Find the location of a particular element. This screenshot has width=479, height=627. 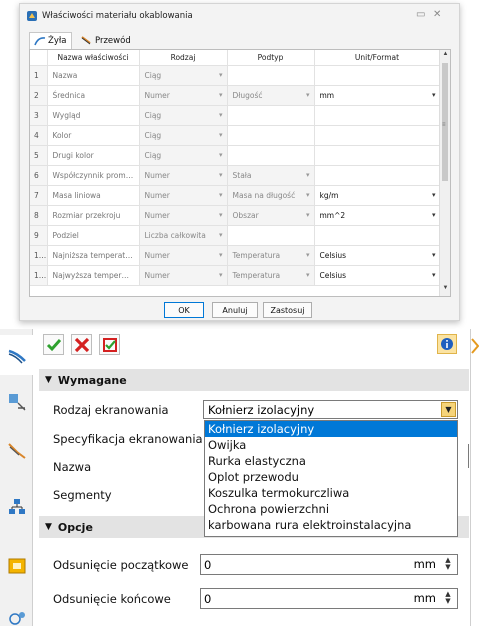

dropdown-option: Oplot przewodu is located at coordinates (331, 477).